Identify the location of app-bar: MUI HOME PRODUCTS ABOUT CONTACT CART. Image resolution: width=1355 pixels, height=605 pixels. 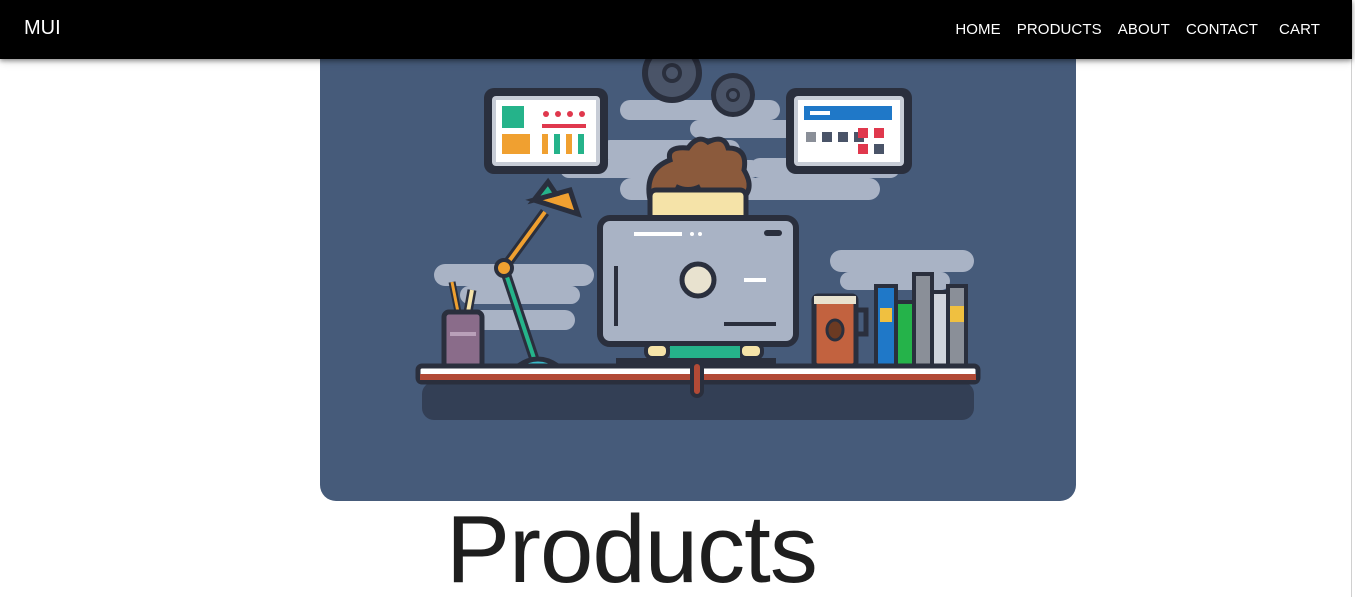
(676, 29).